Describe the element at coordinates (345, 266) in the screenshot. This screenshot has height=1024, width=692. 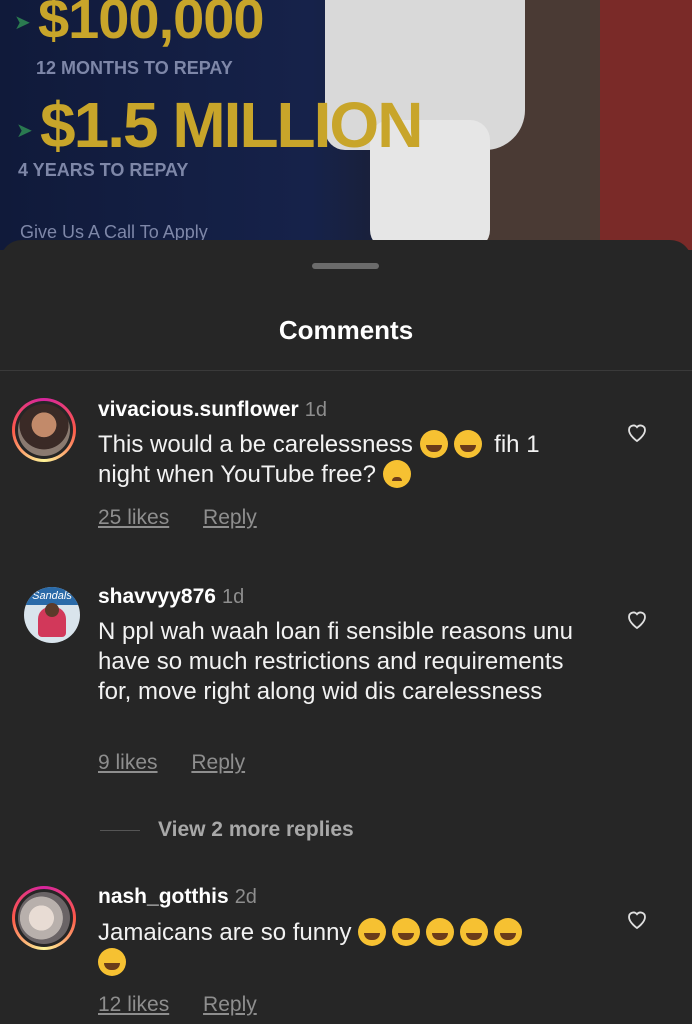
I see `sheet-drag-handle` at that location.